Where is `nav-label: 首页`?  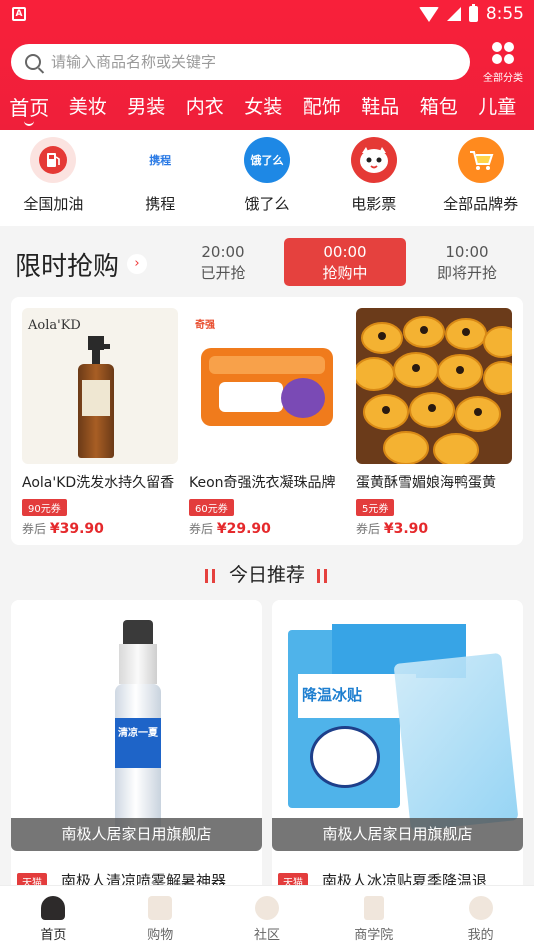
nav-label: 首页 is located at coordinates (53, 935).